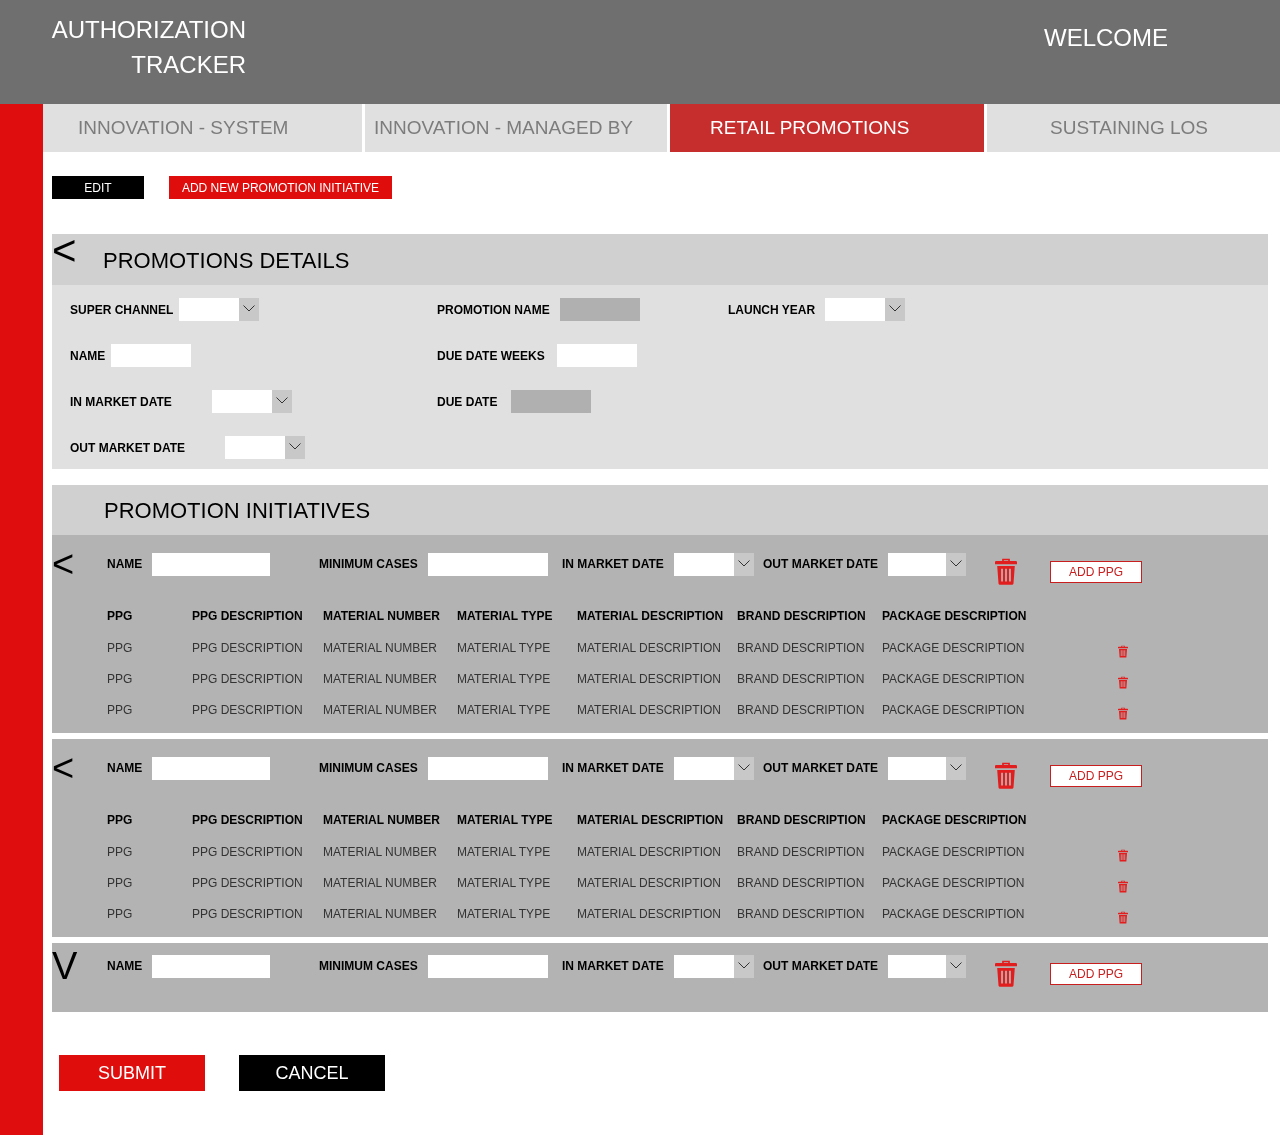 Image resolution: width=1280 pixels, height=1135 pixels. Describe the element at coordinates (801, 616) in the screenshot. I see `column-header: BRAND DESCRIPTION` at that location.